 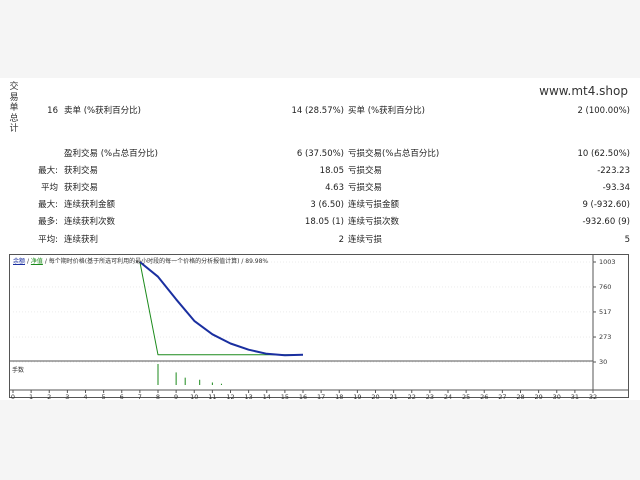 What do you see at coordinates (19, 261) in the screenshot?
I see `legend-balance: 余额` at bounding box center [19, 261].